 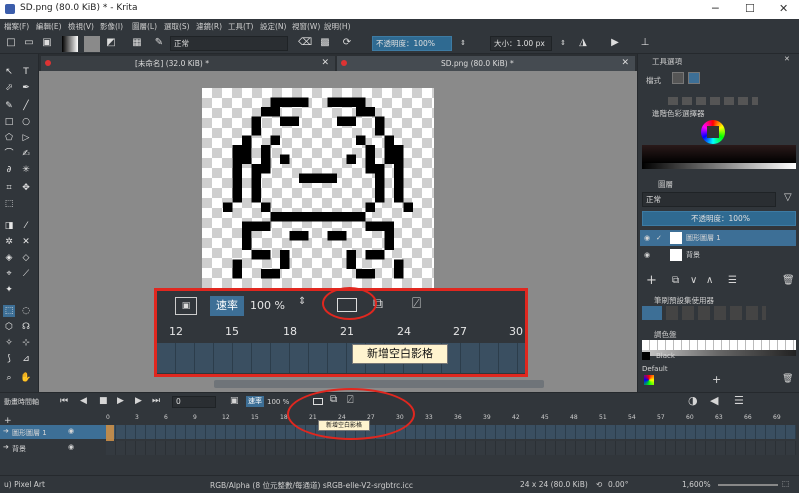 I want to click on layer-blend-select: 正常, so click(x=709, y=199).